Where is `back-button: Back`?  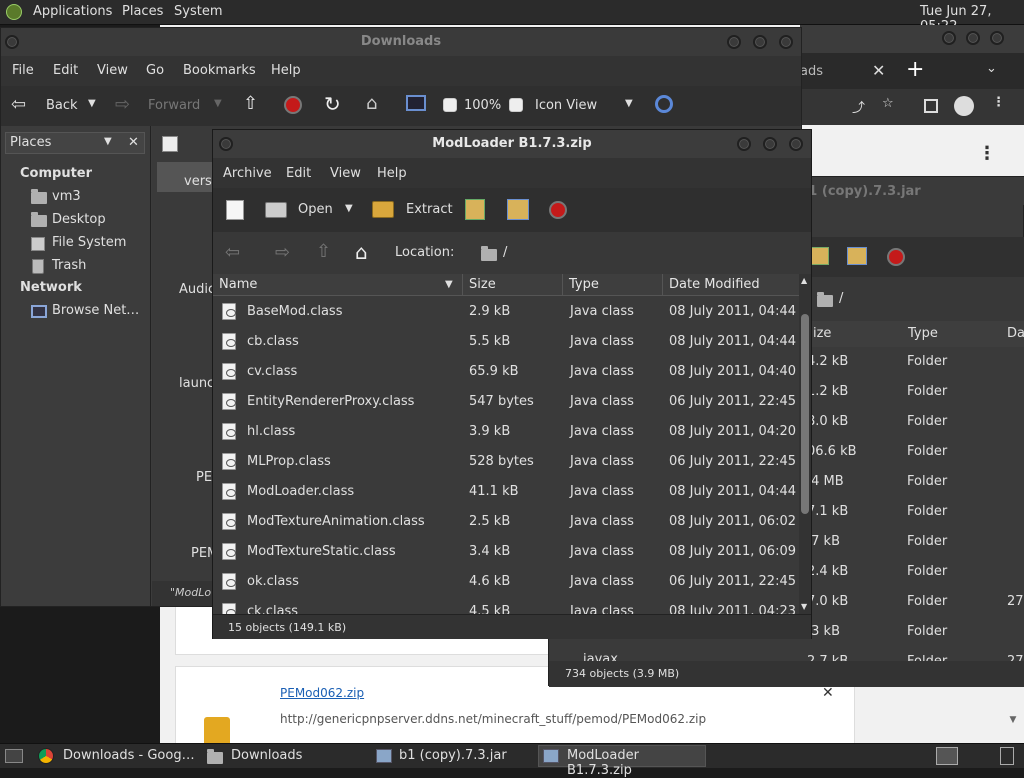
back-button: Back is located at coordinates (62, 105).